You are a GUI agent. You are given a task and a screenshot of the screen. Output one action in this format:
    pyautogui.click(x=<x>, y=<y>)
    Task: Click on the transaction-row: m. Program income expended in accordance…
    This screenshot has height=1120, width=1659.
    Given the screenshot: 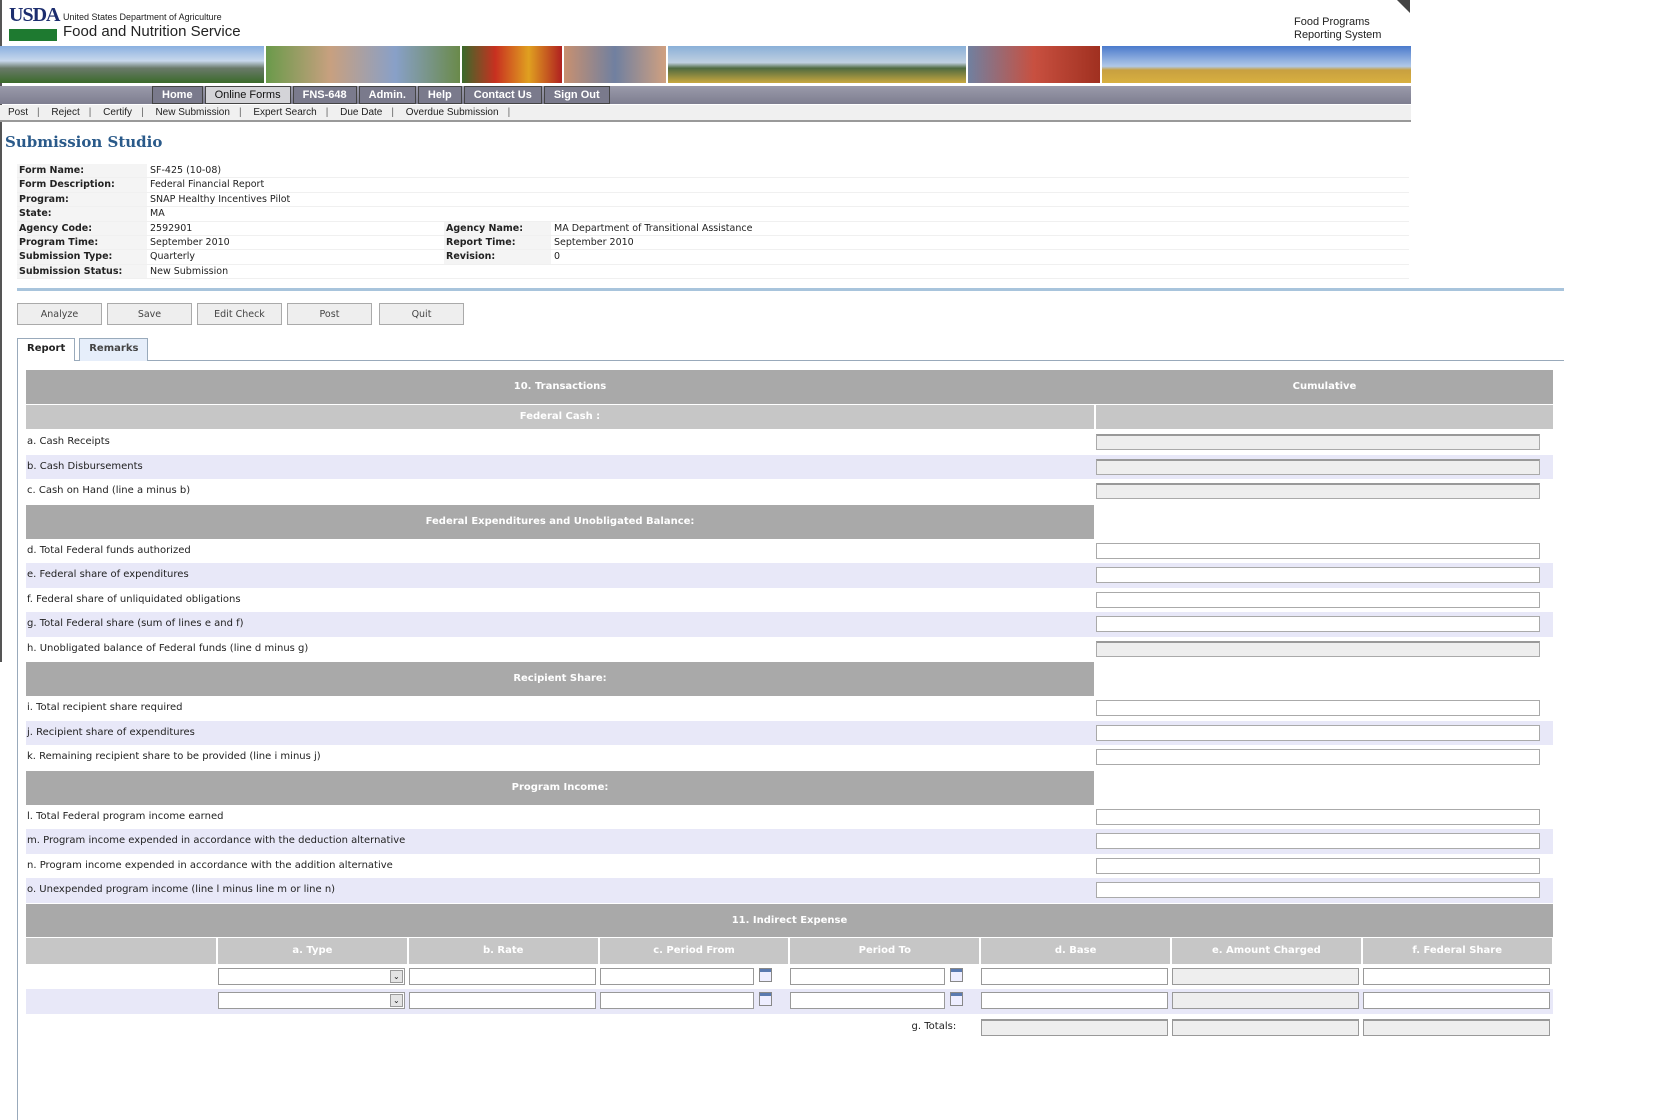 What is the action you would take?
    pyautogui.click(x=789, y=841)
    